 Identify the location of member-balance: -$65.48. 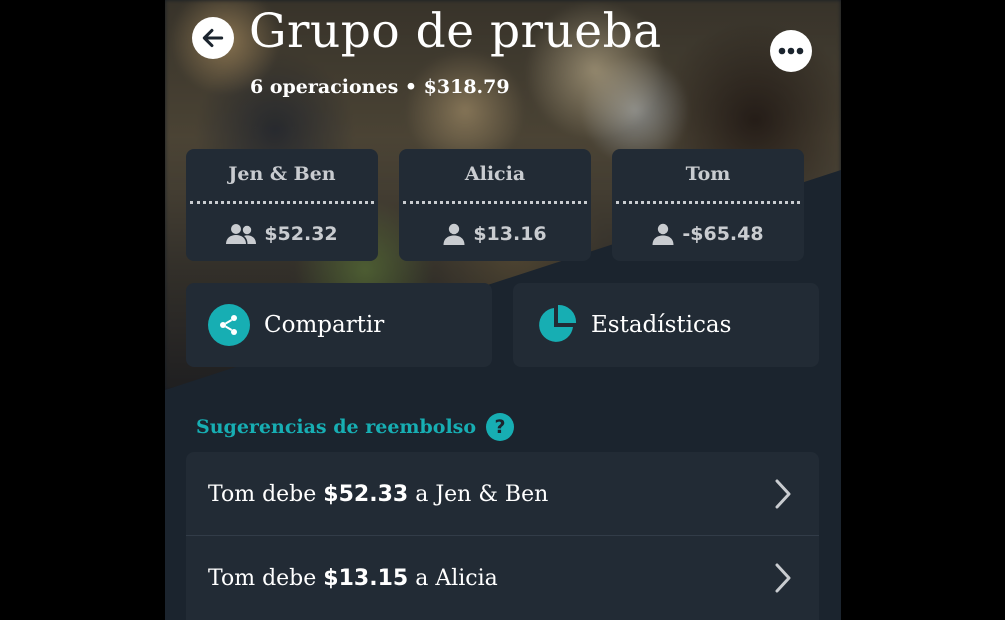
(723, 234).